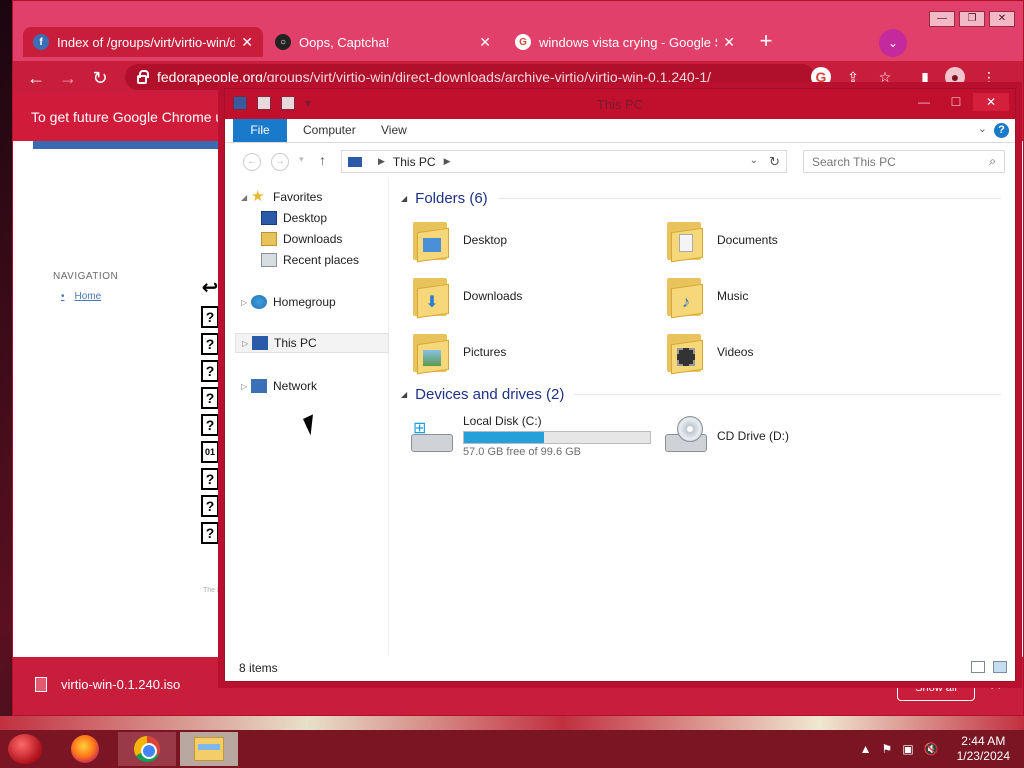 The height and width of the screenshot is (768, 1024). What do you see at coordinates (904, 161) in the screenshot?
I see `search-input: Search This PC ⌕` at bounding box center [904, 161].